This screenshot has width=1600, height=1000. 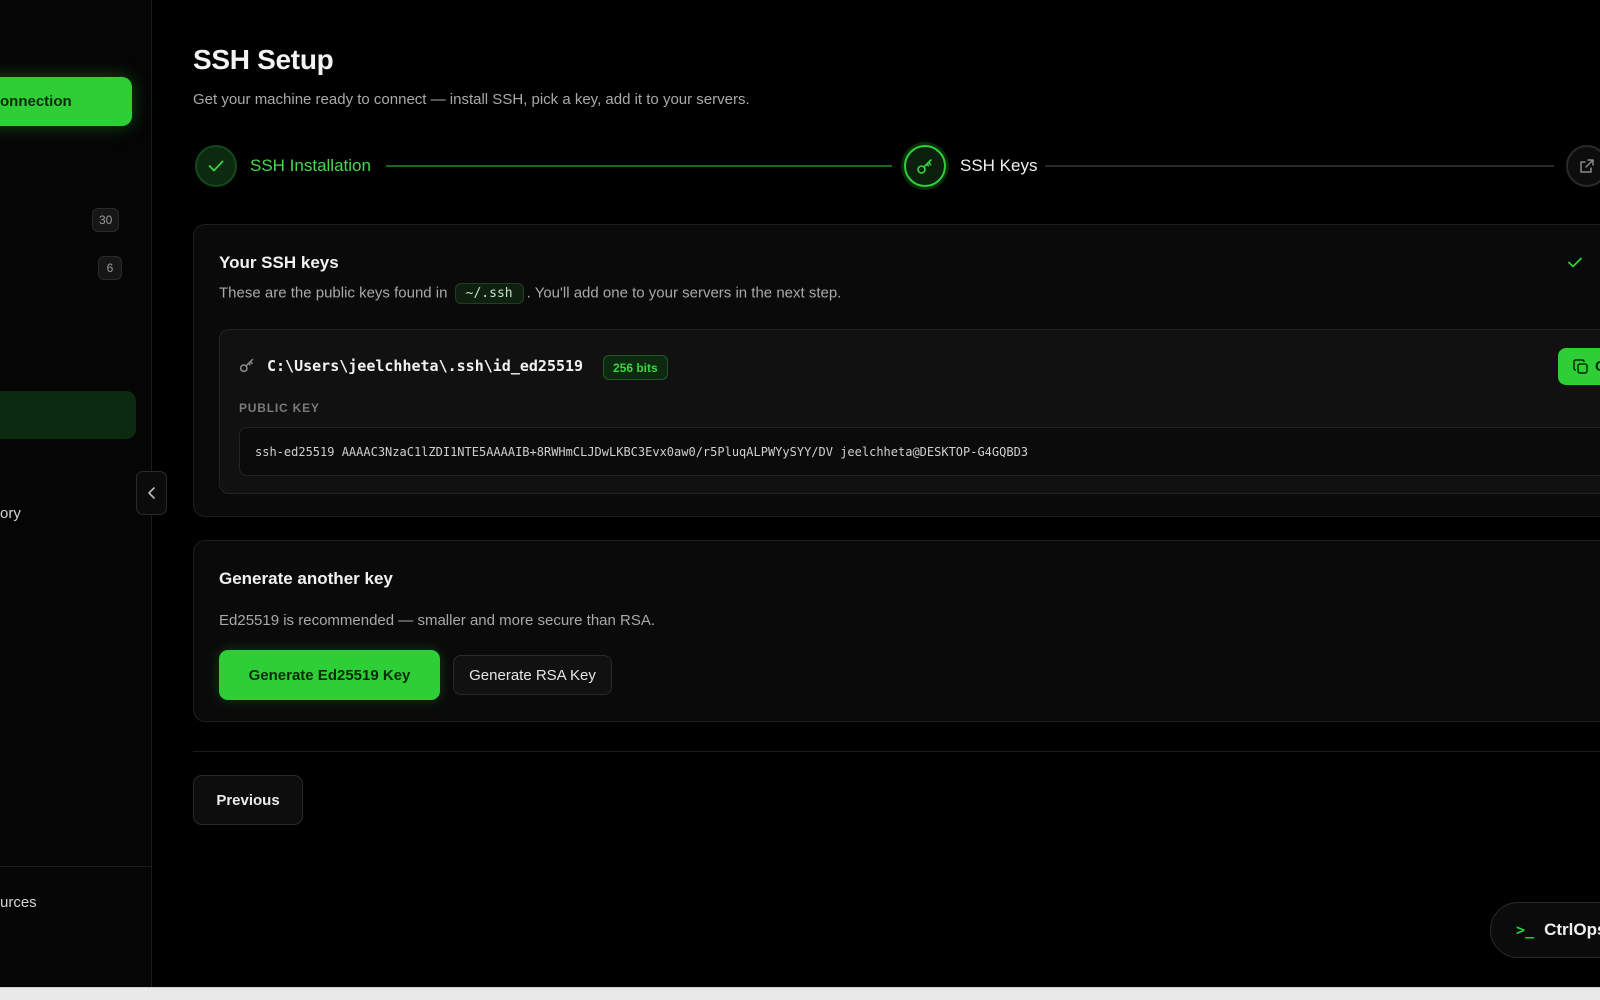 I want to click on footer-divider, so click(x=896, y=751).